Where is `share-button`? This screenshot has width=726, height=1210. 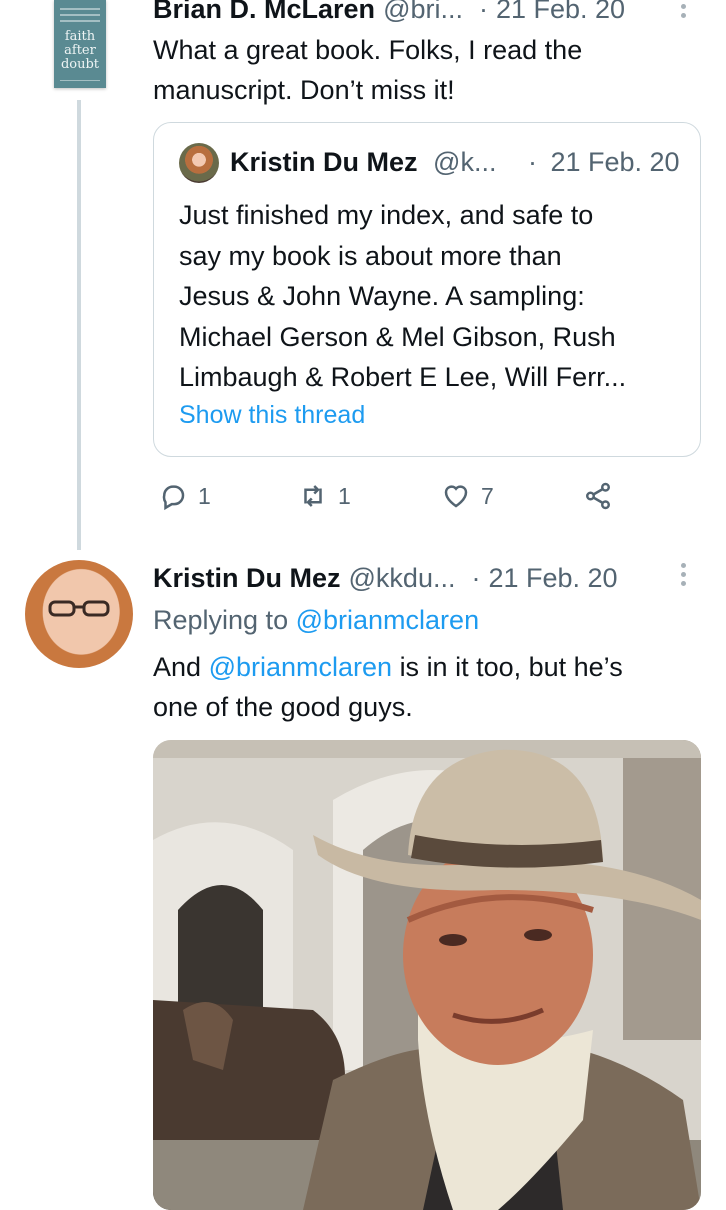 share-button is located at coordinates (598, 496).